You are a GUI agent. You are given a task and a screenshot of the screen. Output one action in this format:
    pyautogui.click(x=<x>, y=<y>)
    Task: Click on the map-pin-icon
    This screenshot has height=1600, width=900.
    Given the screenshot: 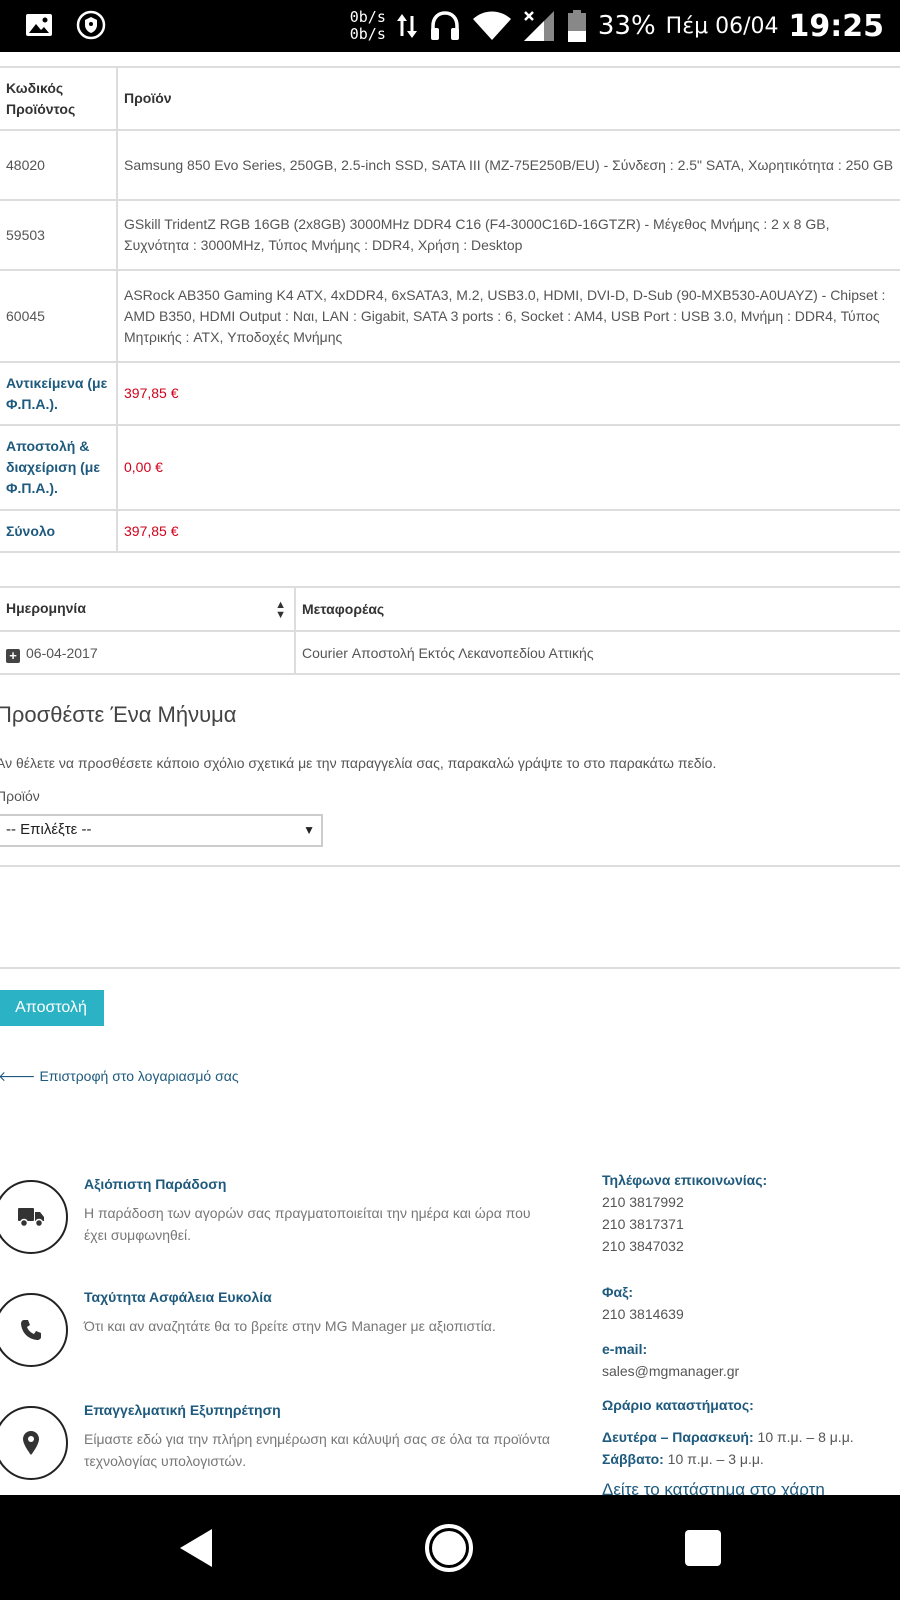 What is the action you would take?
    pyautogui.click(x=31, y=1443)
    